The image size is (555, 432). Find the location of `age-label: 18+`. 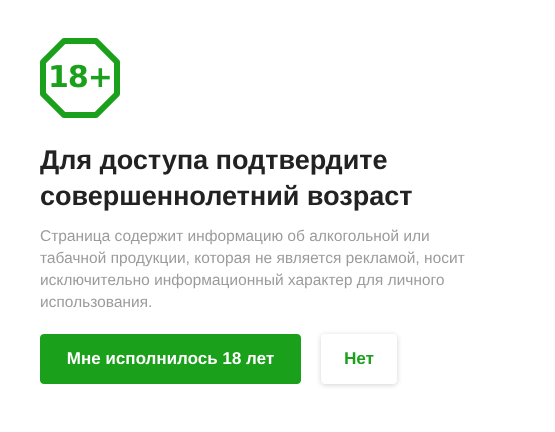

age-label: 18+ is located at coordinates (80, 78).